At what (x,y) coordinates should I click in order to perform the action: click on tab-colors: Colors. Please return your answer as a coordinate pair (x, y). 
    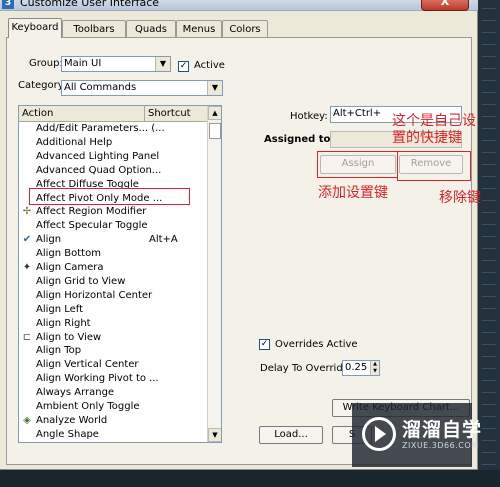
    Looking at the image, I should click on (245, 28).